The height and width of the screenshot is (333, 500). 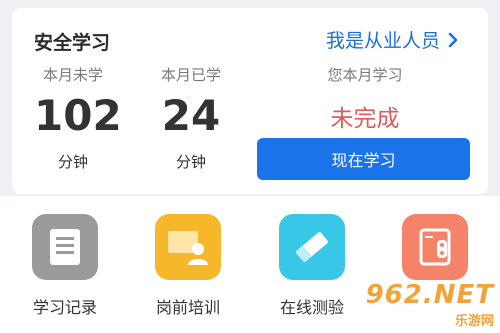 I want to click on card-title: 安全学习, so click(x=72, y=43).